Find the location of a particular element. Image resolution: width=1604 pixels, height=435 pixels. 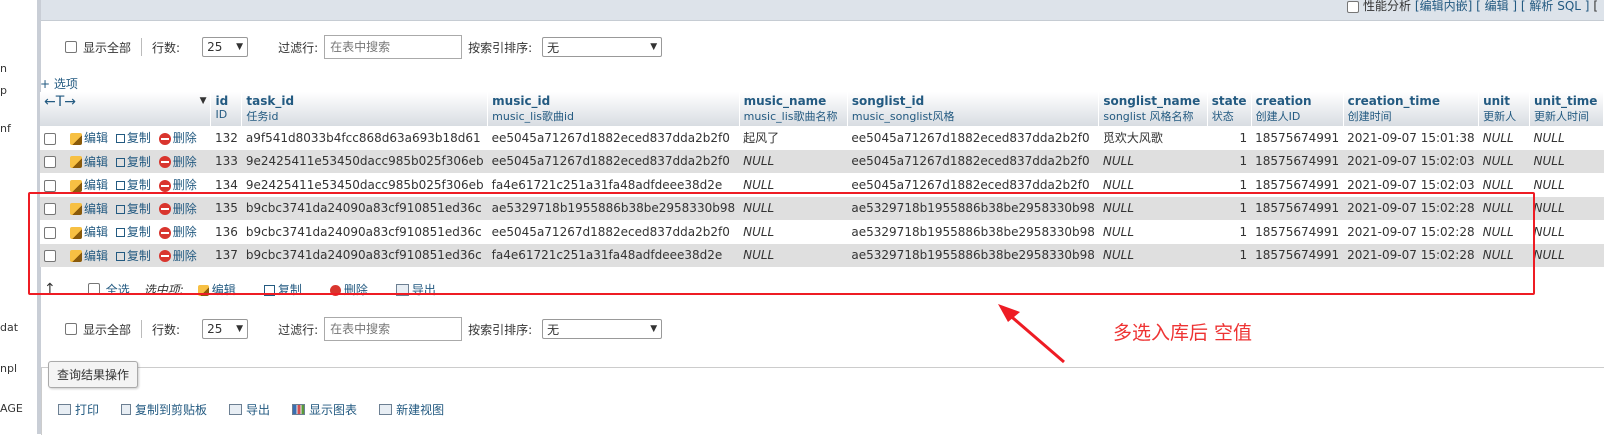

sort-select: 无 ▼ is located at coordinates (602, 329).